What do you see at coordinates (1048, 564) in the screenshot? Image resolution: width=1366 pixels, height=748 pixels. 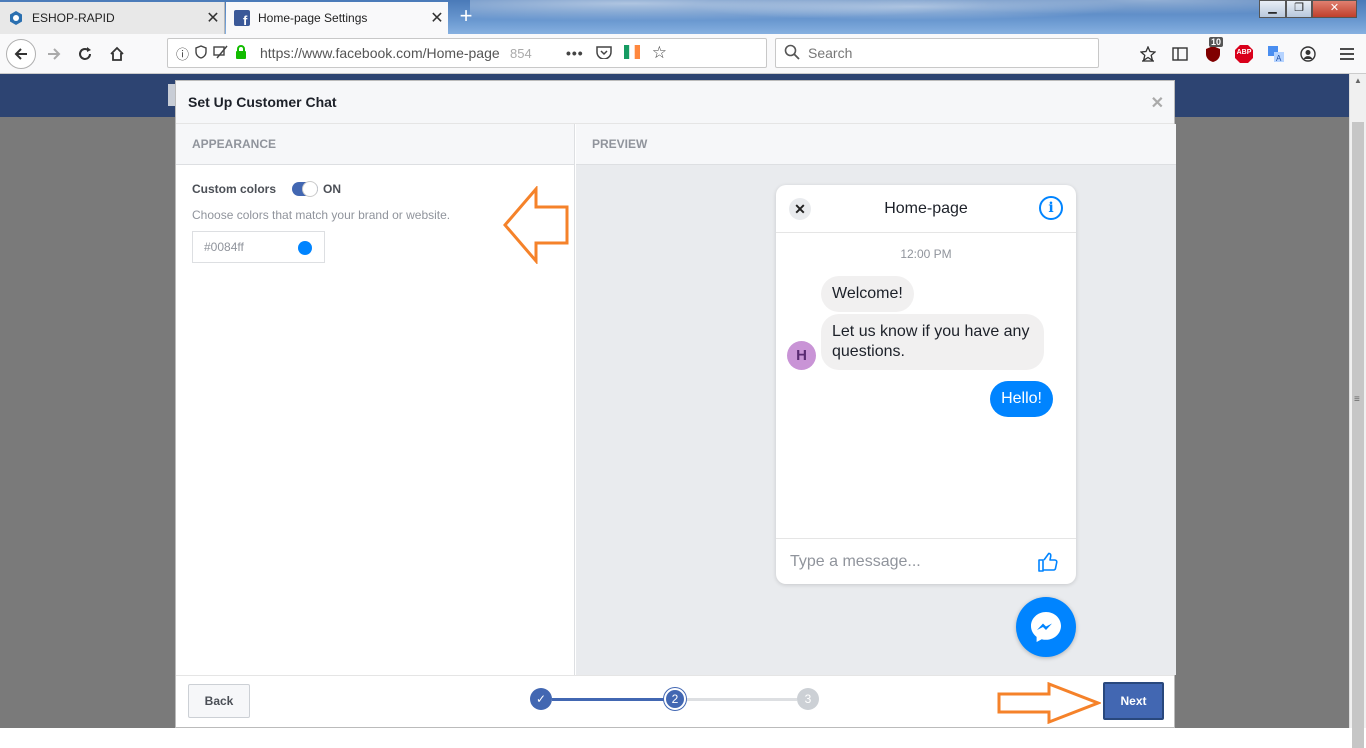 I see `thumbs-up-icon` at bounding box center [1048, 564].